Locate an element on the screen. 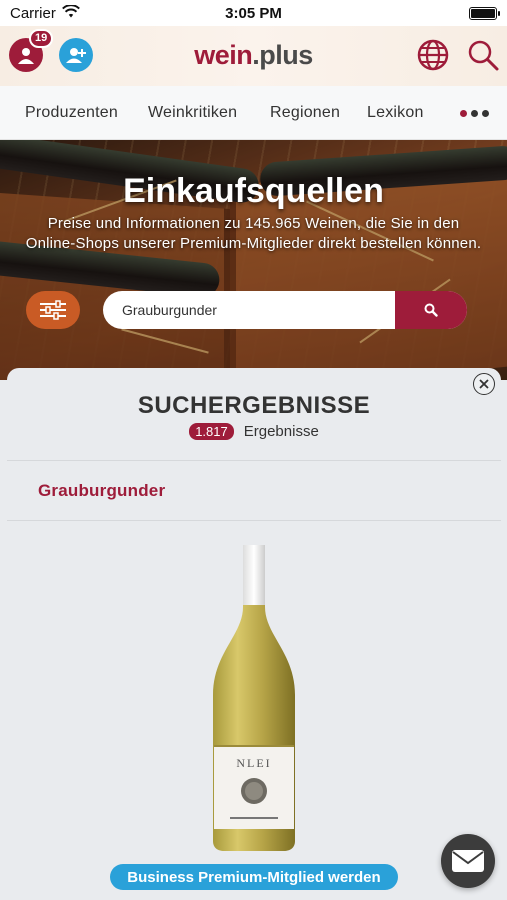 The width and height of the screenshot is (507, 900). mail-icon is located at coordinates (468, 861).